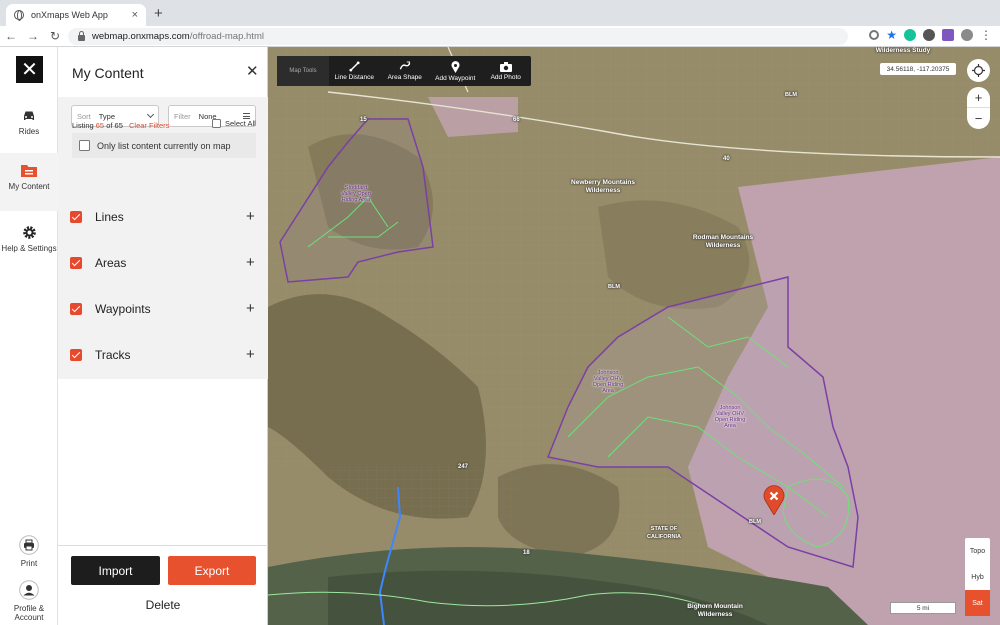 This screenshot has height=625, width=1000. I want to click on panel-title: My Content, so click(108, 73).